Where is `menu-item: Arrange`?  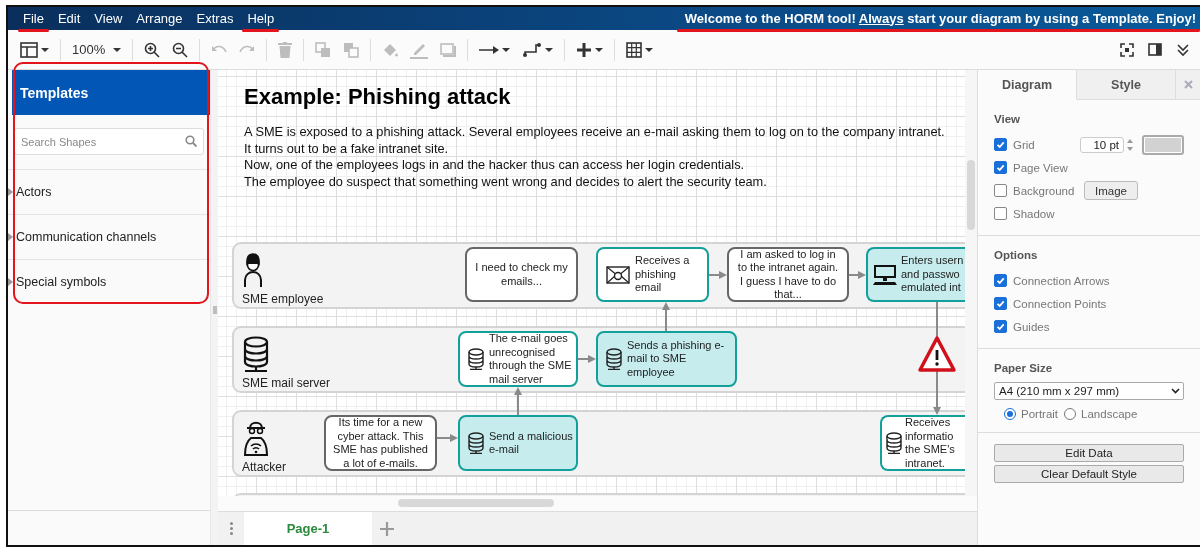 menu-item: Arrange is located at coordinates (159, 18).